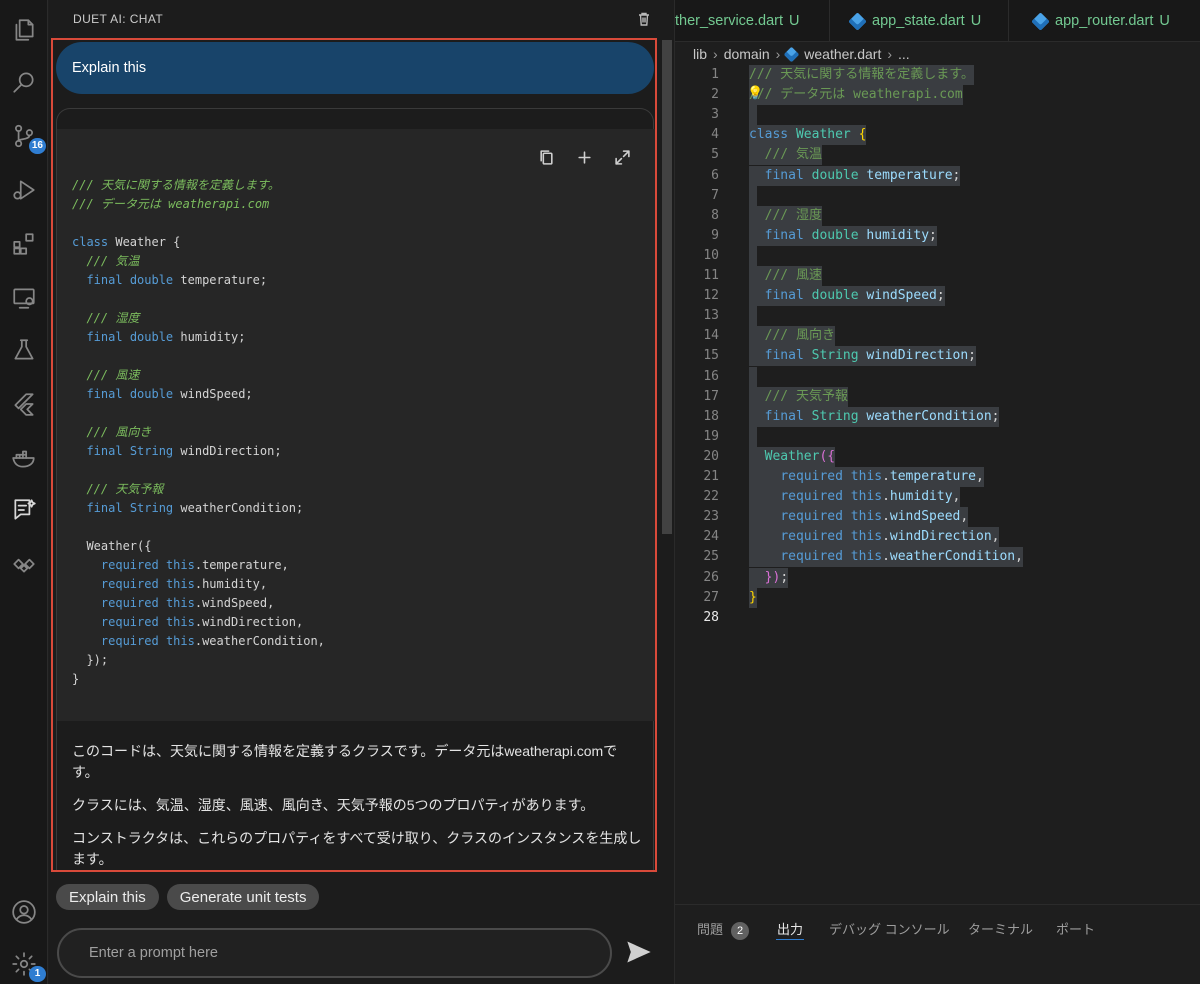  I want to click on chat-scrollbar, so click(668, 492).